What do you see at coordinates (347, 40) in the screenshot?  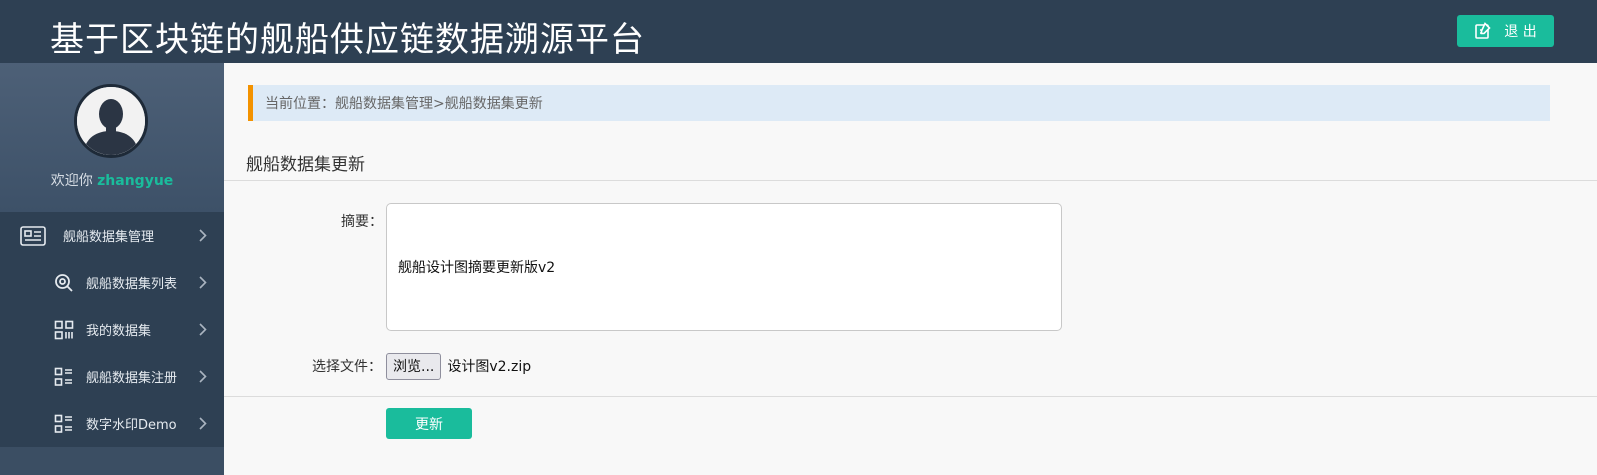 I see `app-title: 基于区块链的舰船供应链数据溯源平台` at bounding box center [347, 40].